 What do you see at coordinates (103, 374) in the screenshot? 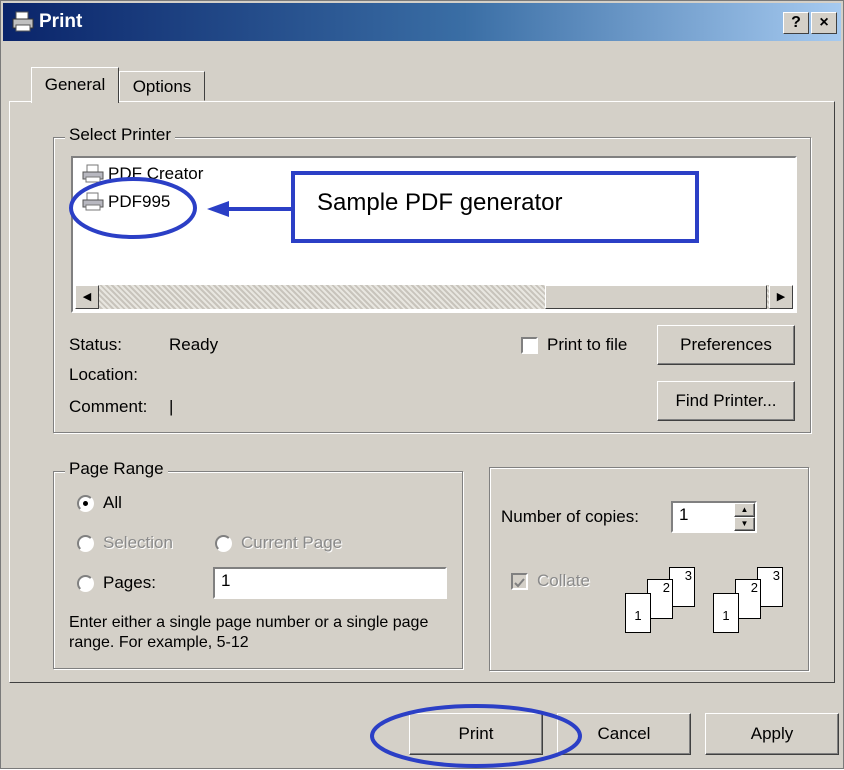
I see `location-label: Location:` at bounding box center [103, 374].